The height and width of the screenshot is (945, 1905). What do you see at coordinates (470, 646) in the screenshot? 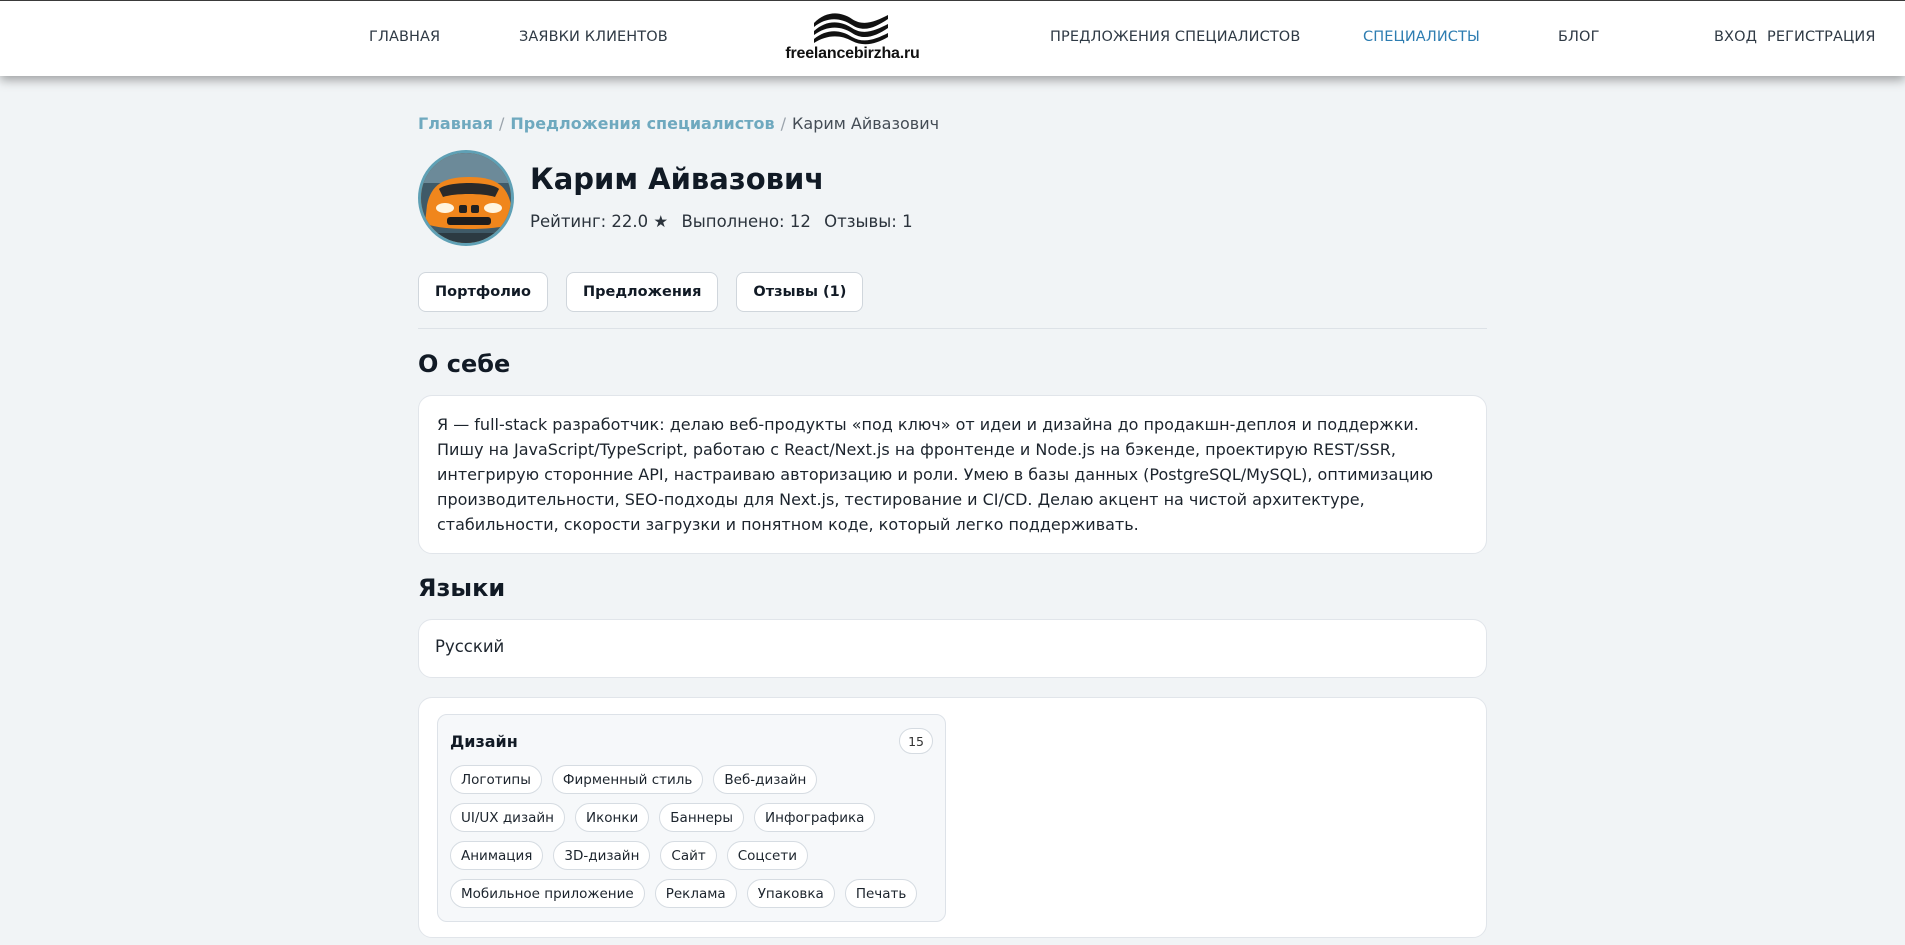
I see `language-item: Русский` at bounding box center [470, 646].